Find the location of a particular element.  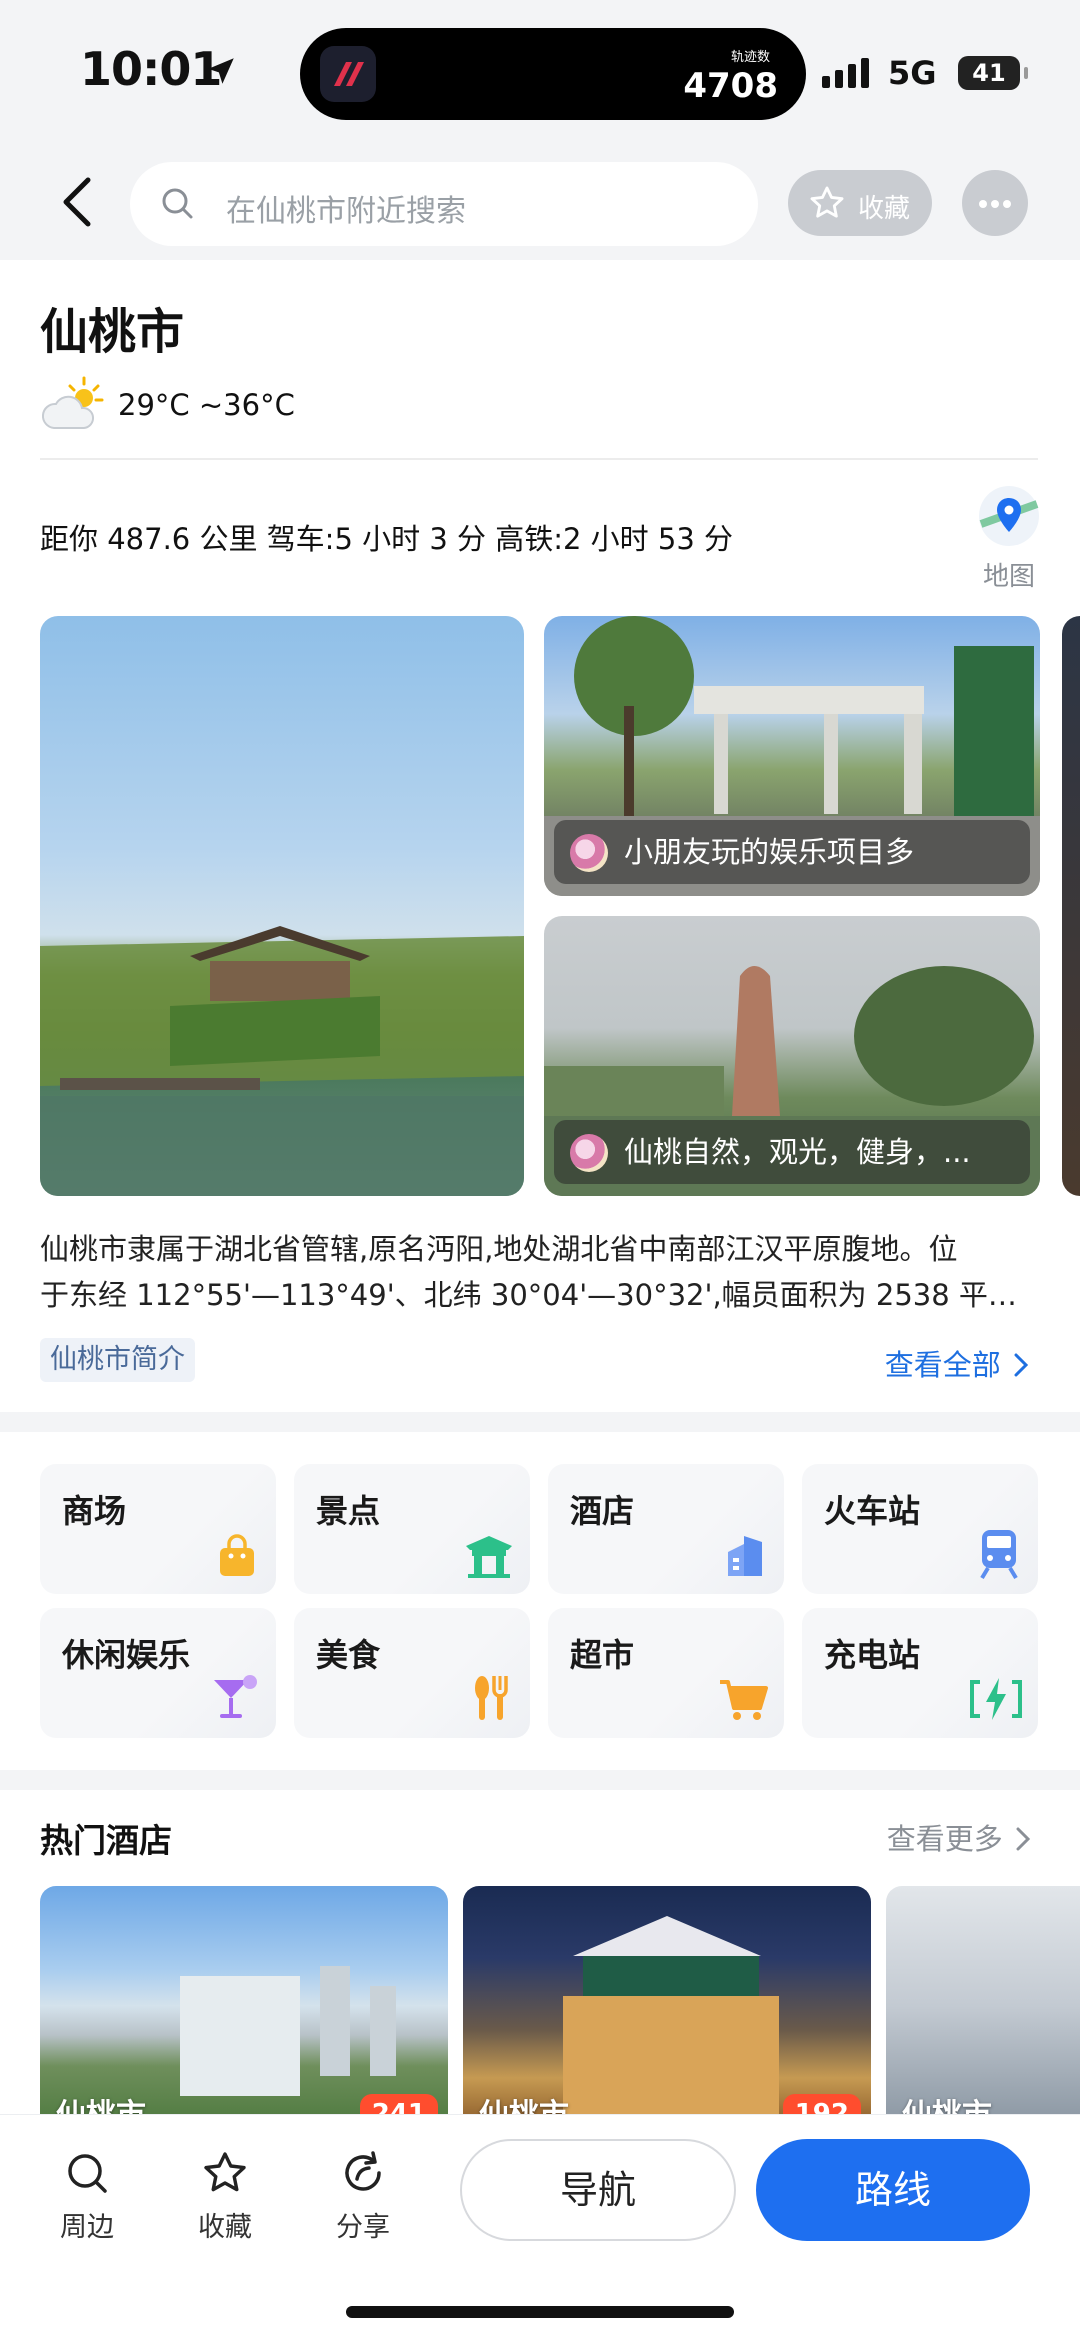

category-entertainment: 休闲娱乐 is located at coordinates (158, 1673).